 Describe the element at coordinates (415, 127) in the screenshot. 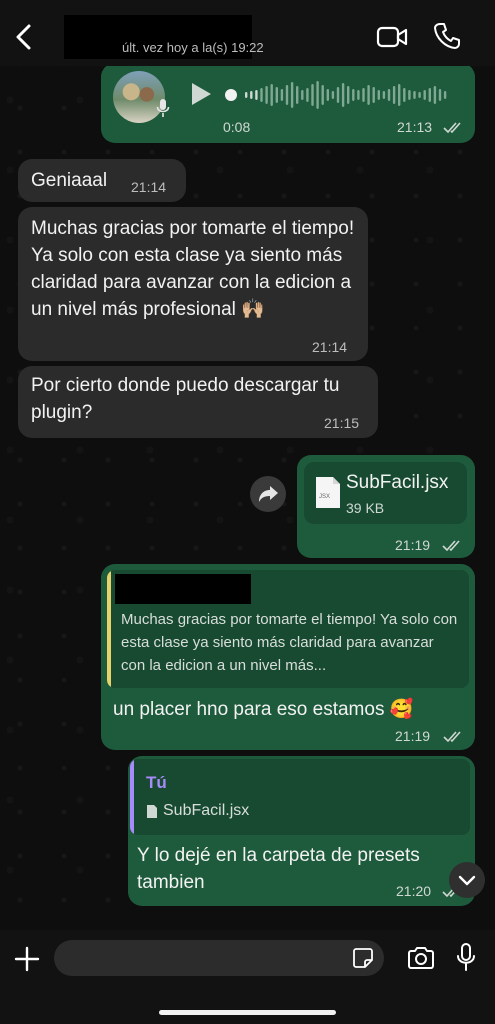

I see `message-time: 21:13` at that location.